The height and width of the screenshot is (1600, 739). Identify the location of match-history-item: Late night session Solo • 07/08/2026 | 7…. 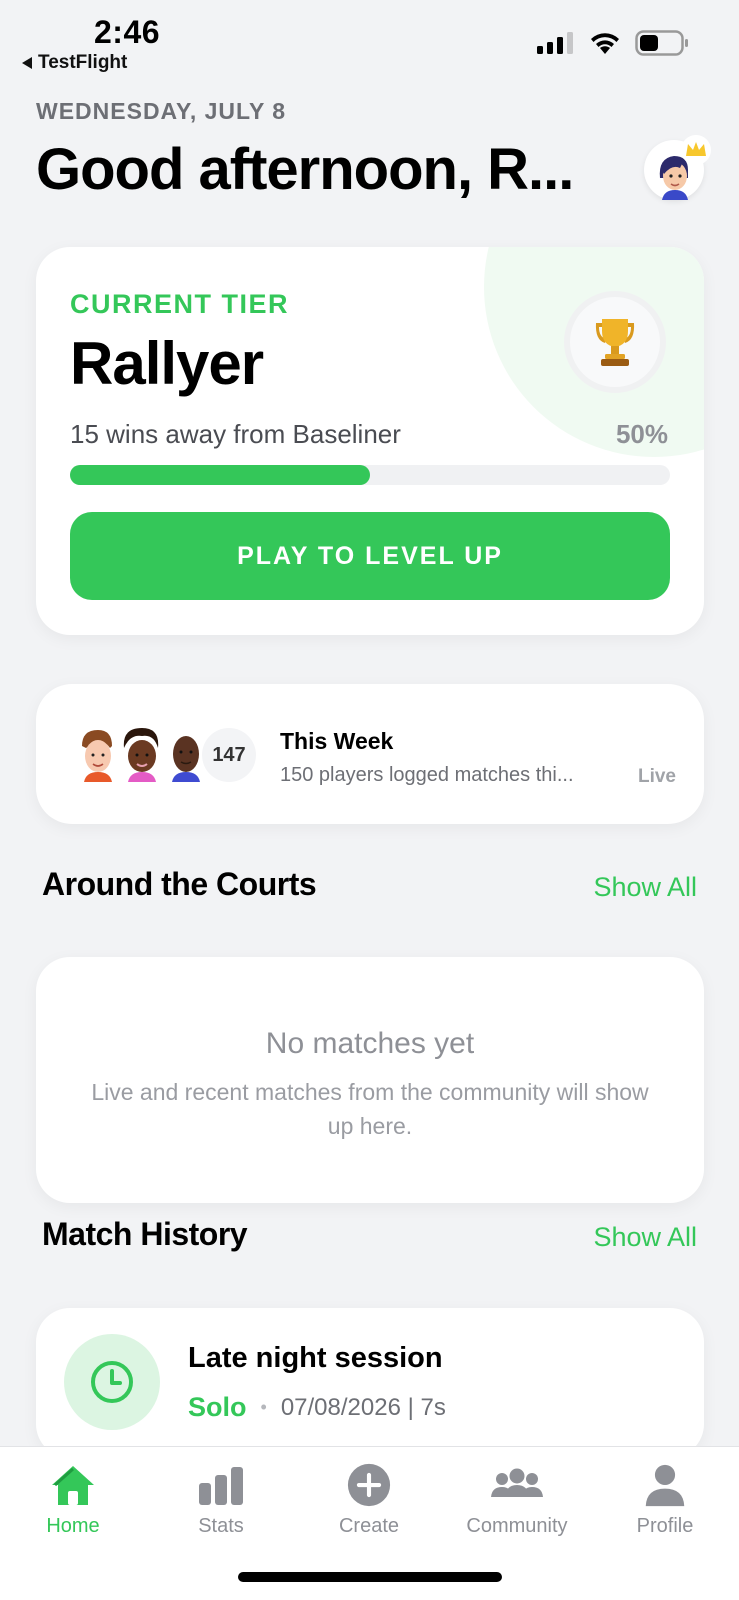
(370, 1383).